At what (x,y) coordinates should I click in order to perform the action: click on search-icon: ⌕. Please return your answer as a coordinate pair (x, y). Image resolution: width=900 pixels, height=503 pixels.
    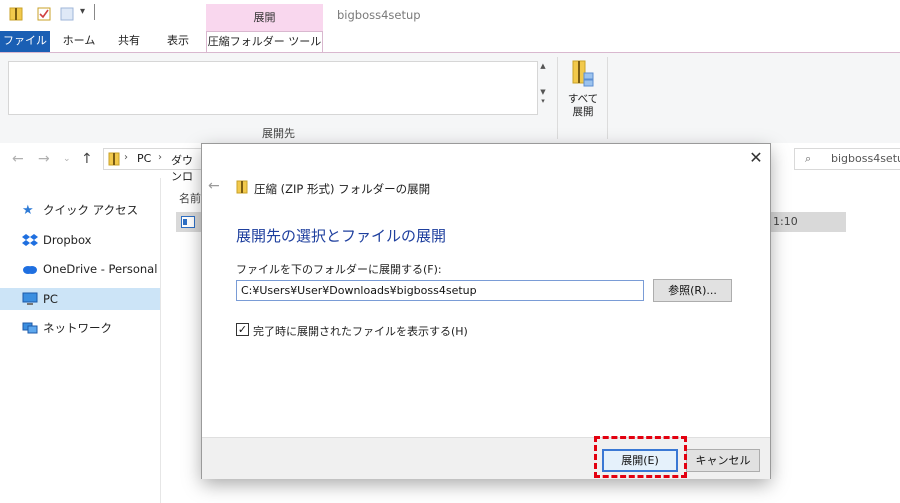
    Looking at the image, I should click on (808, 158).